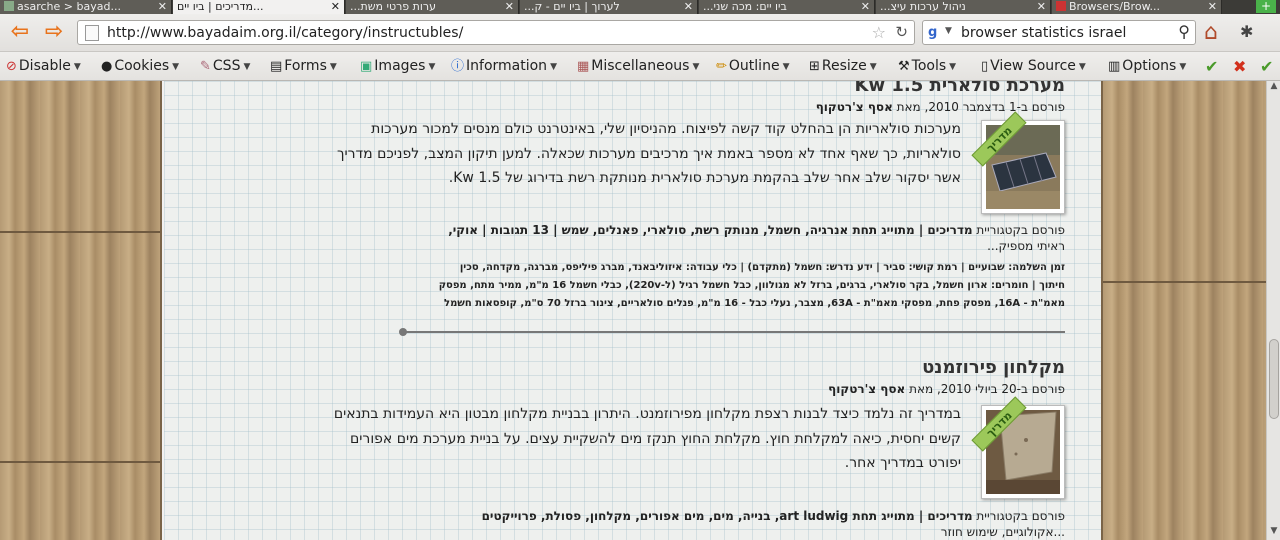 The image size is (1280, 540). What do you see at coordinates (963, 7) in the screenshot?
I see `tab-6: ...ניהול ערכות עיצ ✕` at bounding box center [963, 7].